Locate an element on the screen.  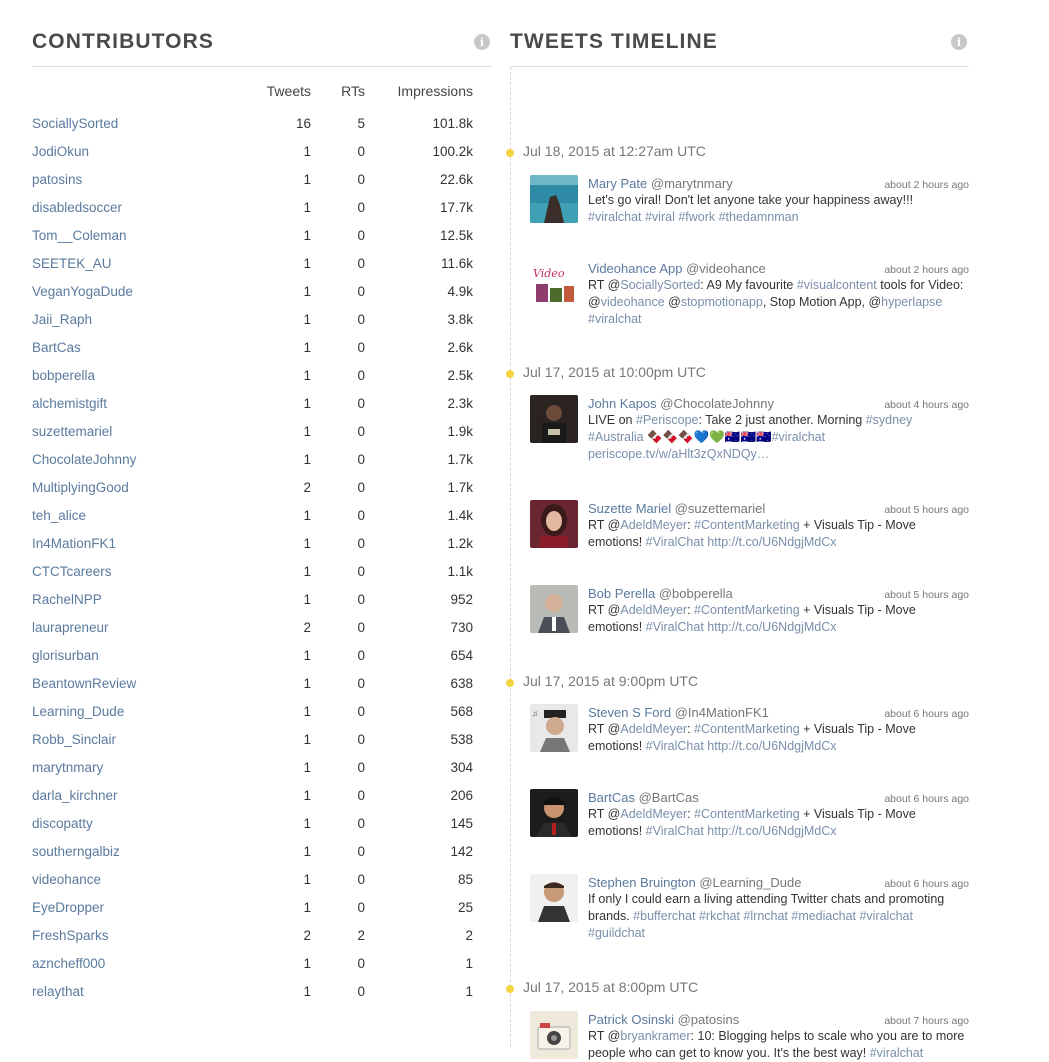
tweet-author-handle: @suzettemariel is located at coordinates (720, 508).